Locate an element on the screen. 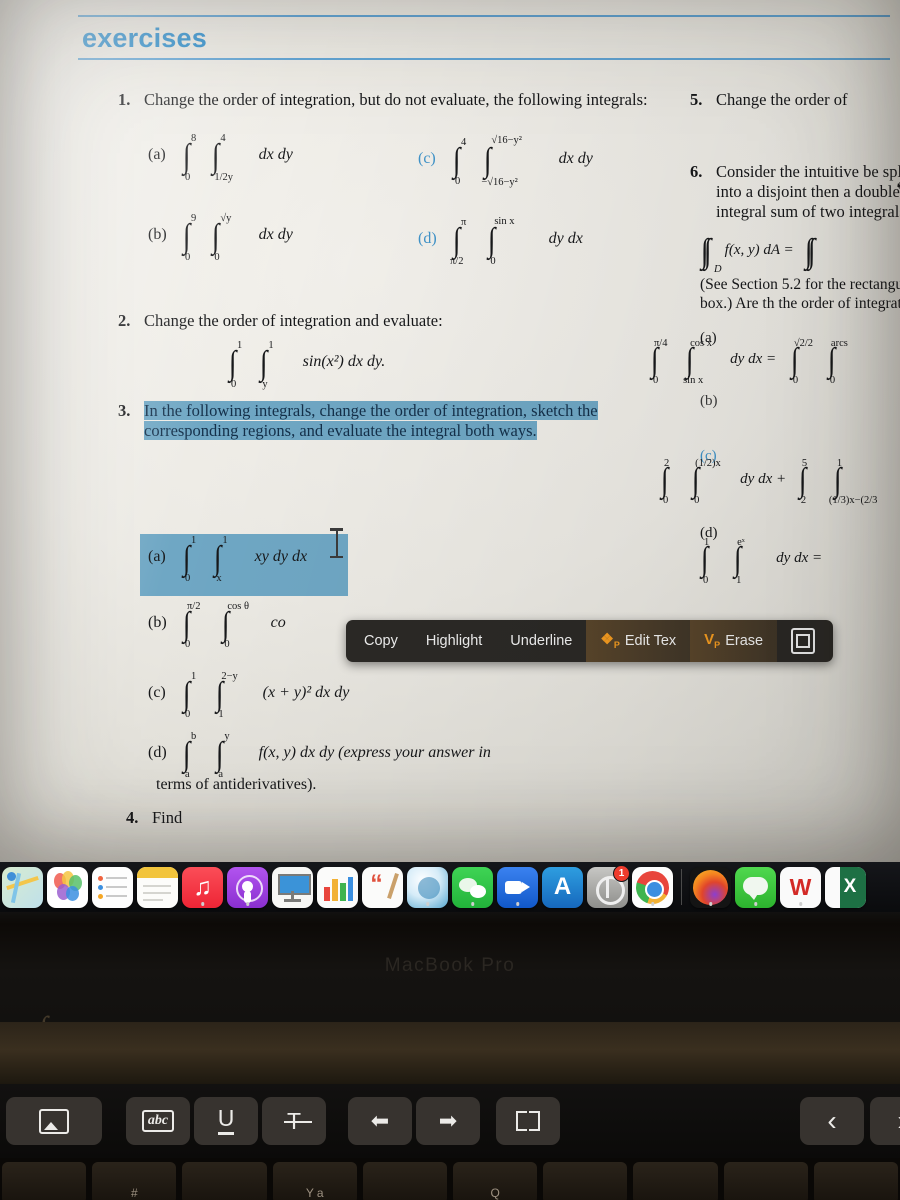  menu-item-highlight: Highlight is located at coordinates (454, 641).